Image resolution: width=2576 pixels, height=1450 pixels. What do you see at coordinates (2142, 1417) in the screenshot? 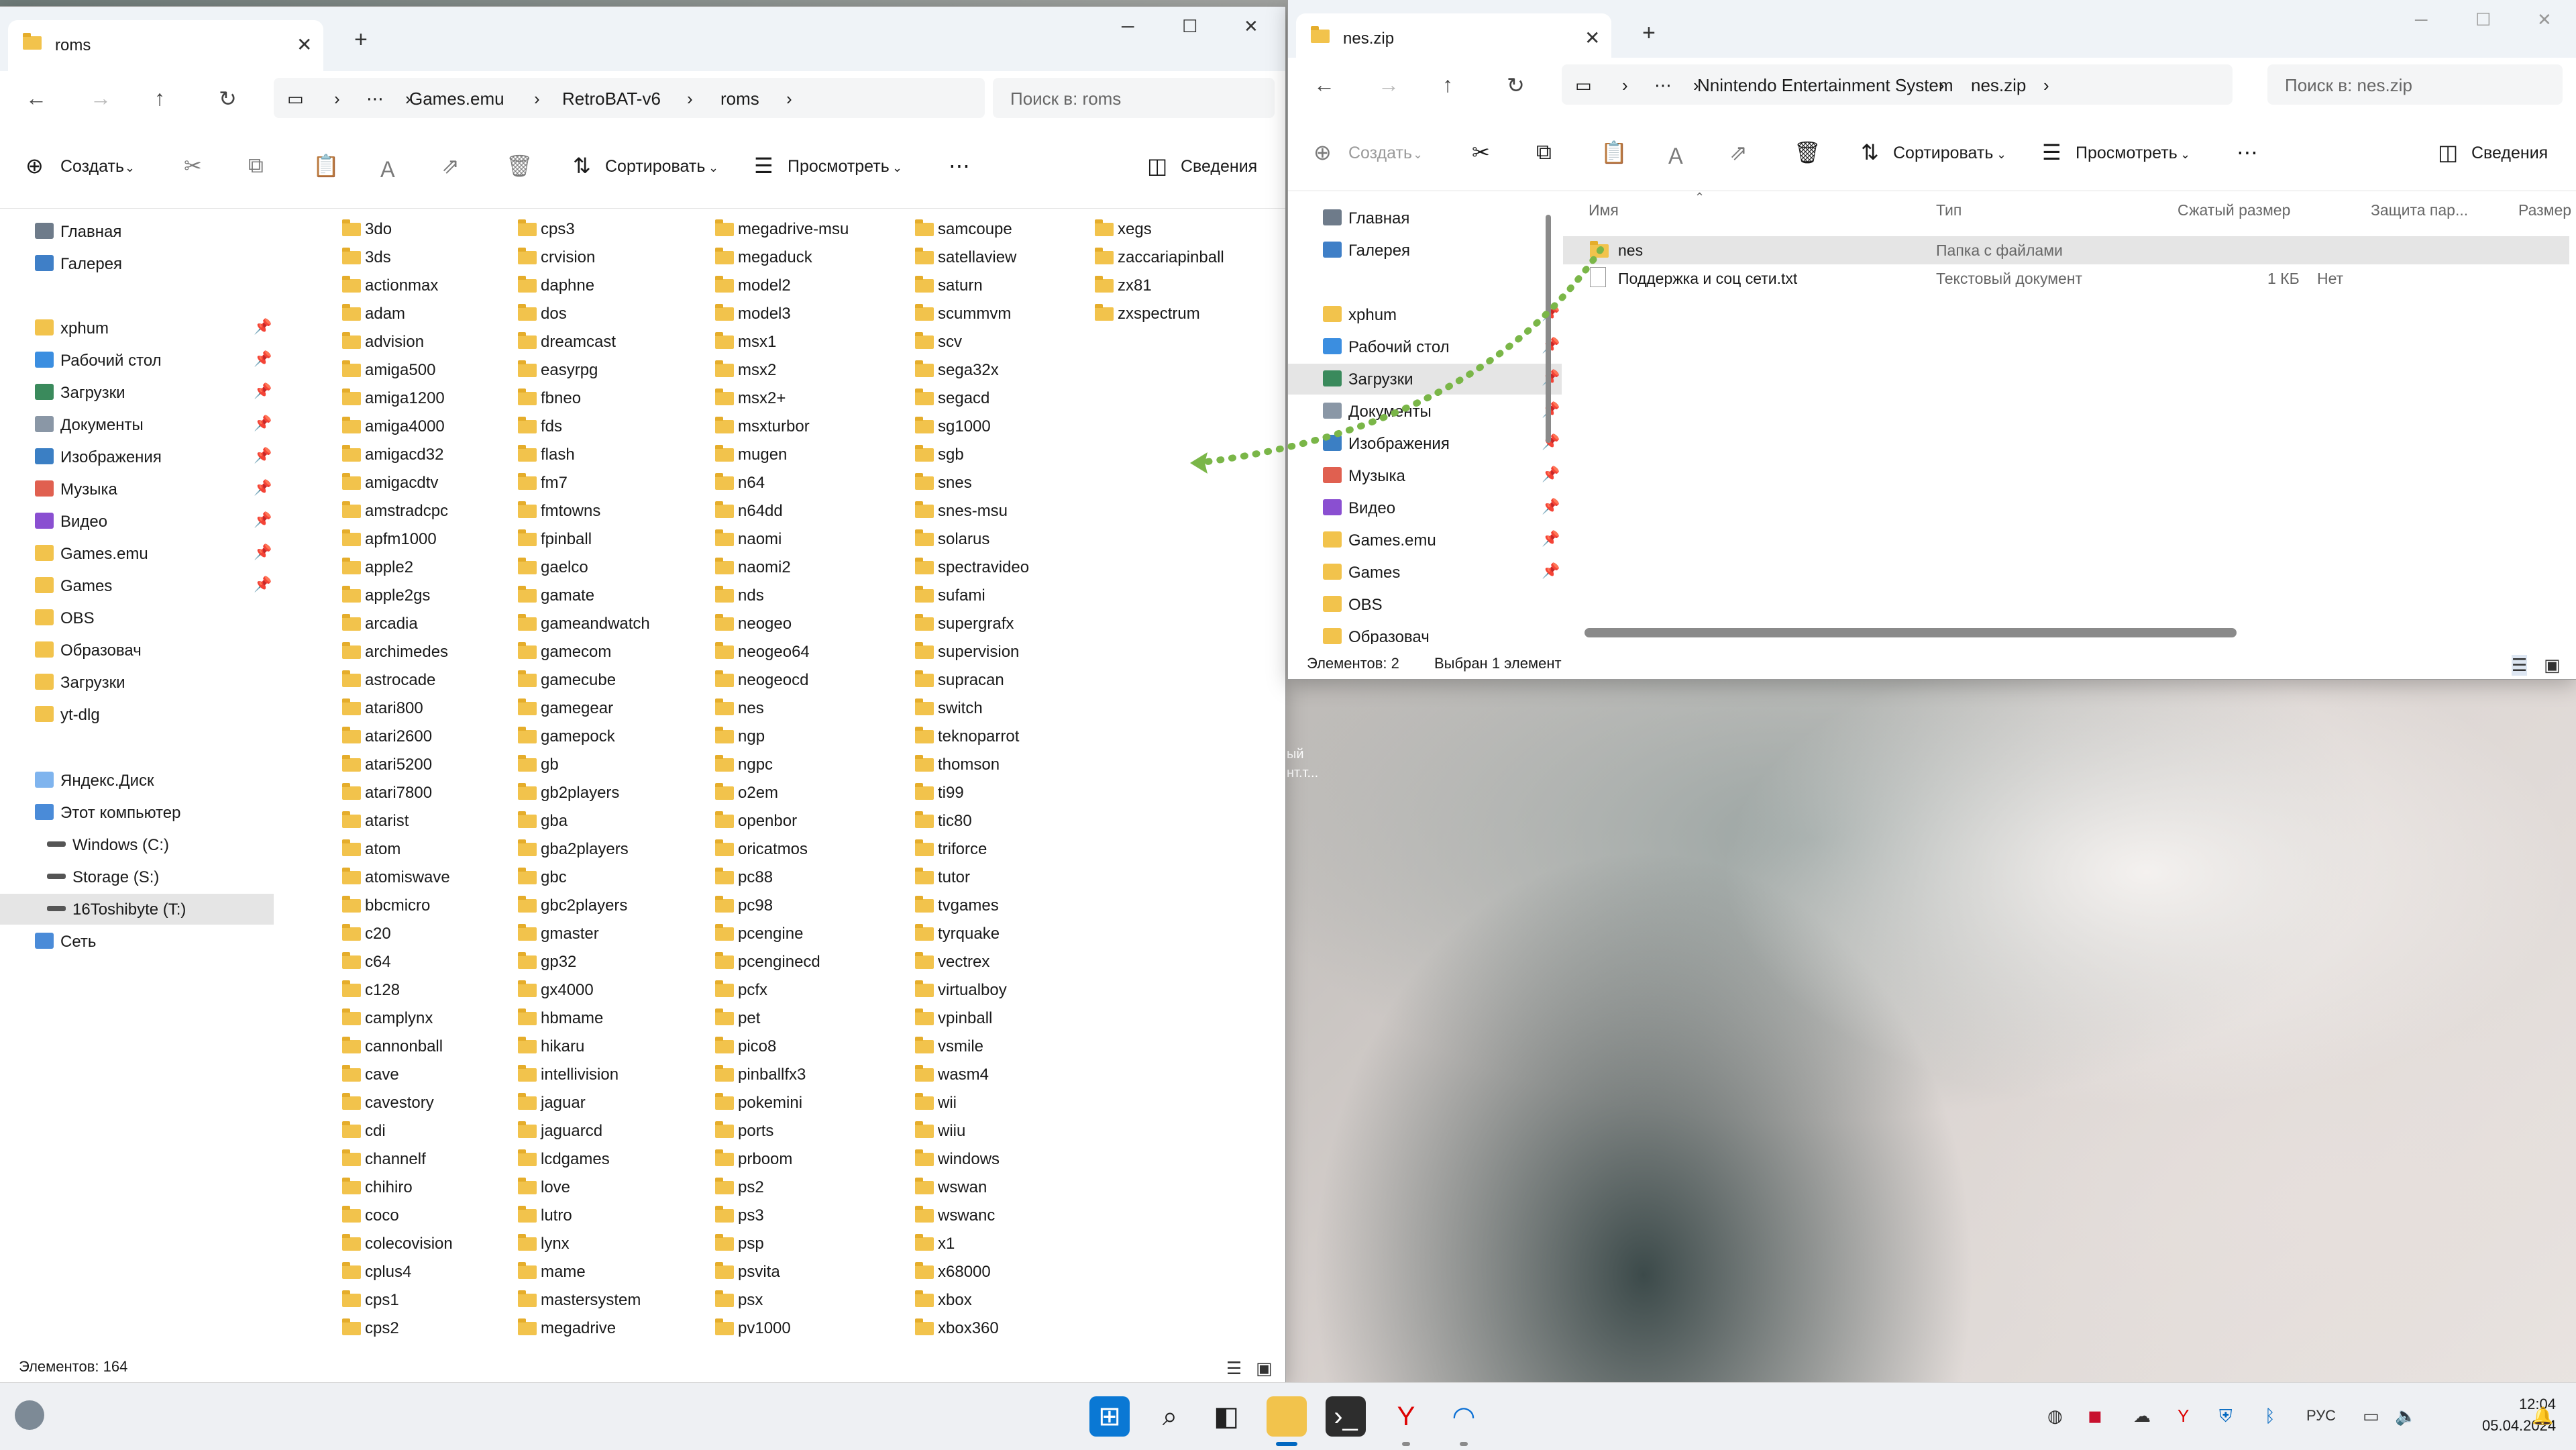
I see `tray-icon: ☁` at bounding box center [2142, 1417].